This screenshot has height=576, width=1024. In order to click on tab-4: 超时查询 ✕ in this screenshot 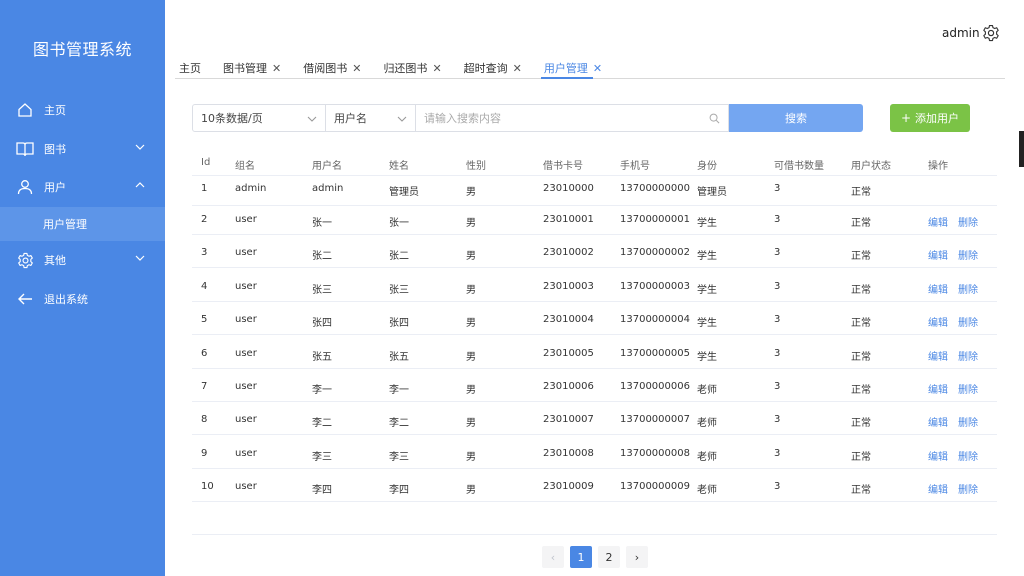, I will do `click(493, 68)`.